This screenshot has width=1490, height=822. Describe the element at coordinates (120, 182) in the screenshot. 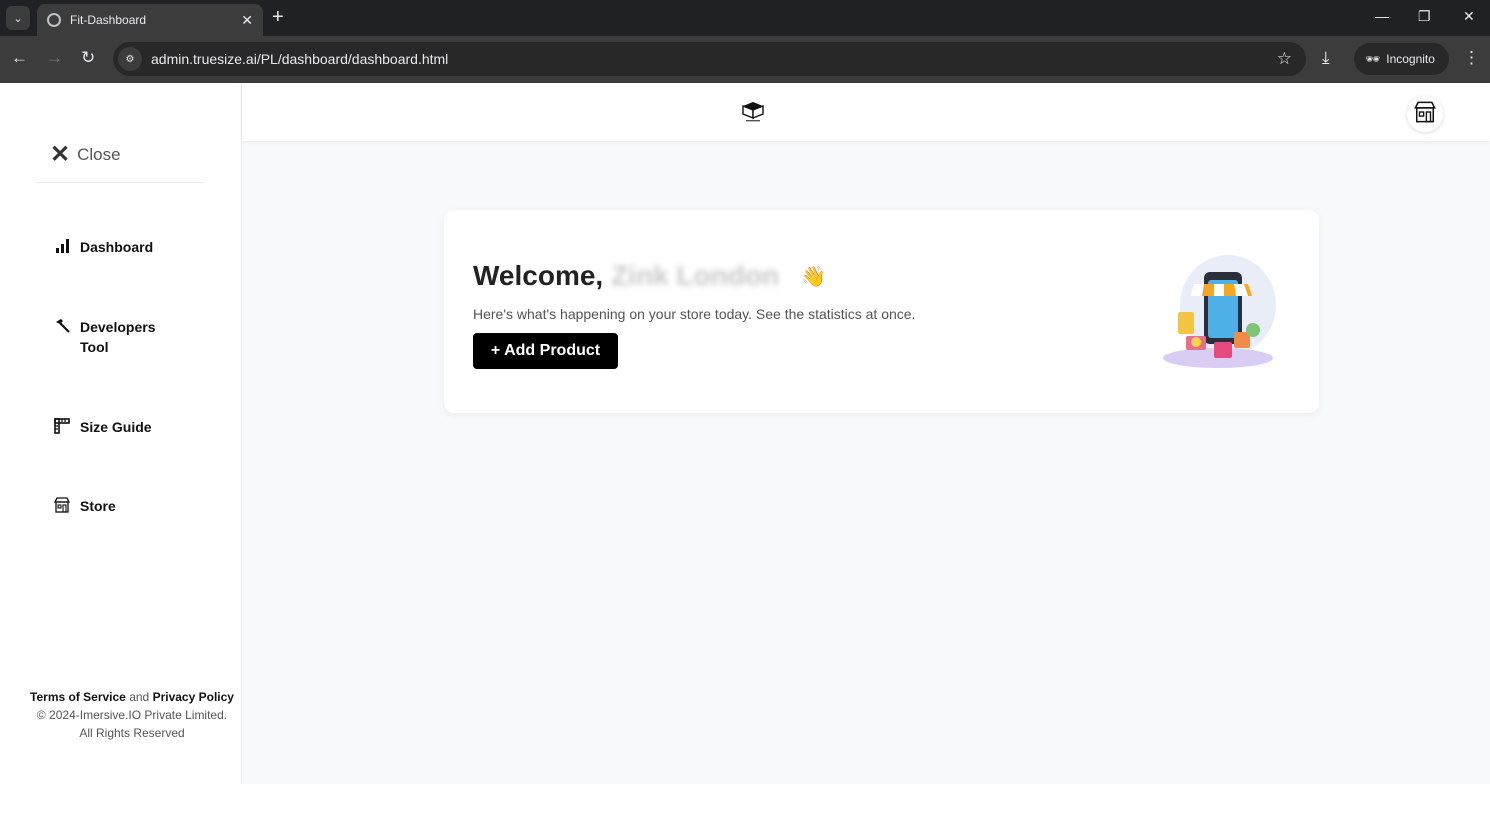

I see `divider` at that location.